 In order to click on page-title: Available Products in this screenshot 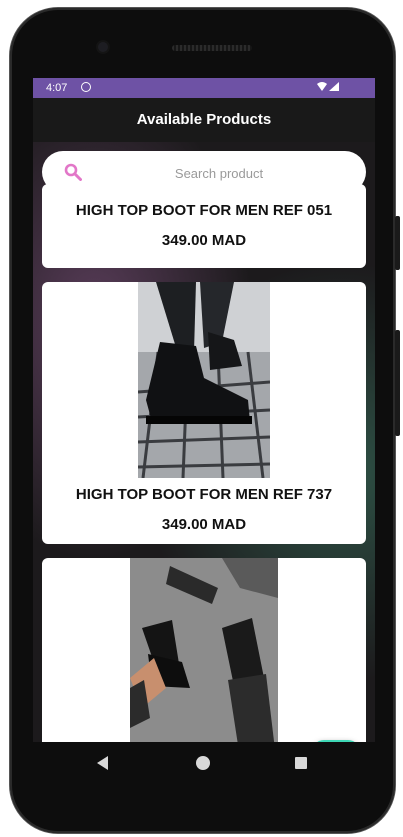, I will do `click(204, 119)`.